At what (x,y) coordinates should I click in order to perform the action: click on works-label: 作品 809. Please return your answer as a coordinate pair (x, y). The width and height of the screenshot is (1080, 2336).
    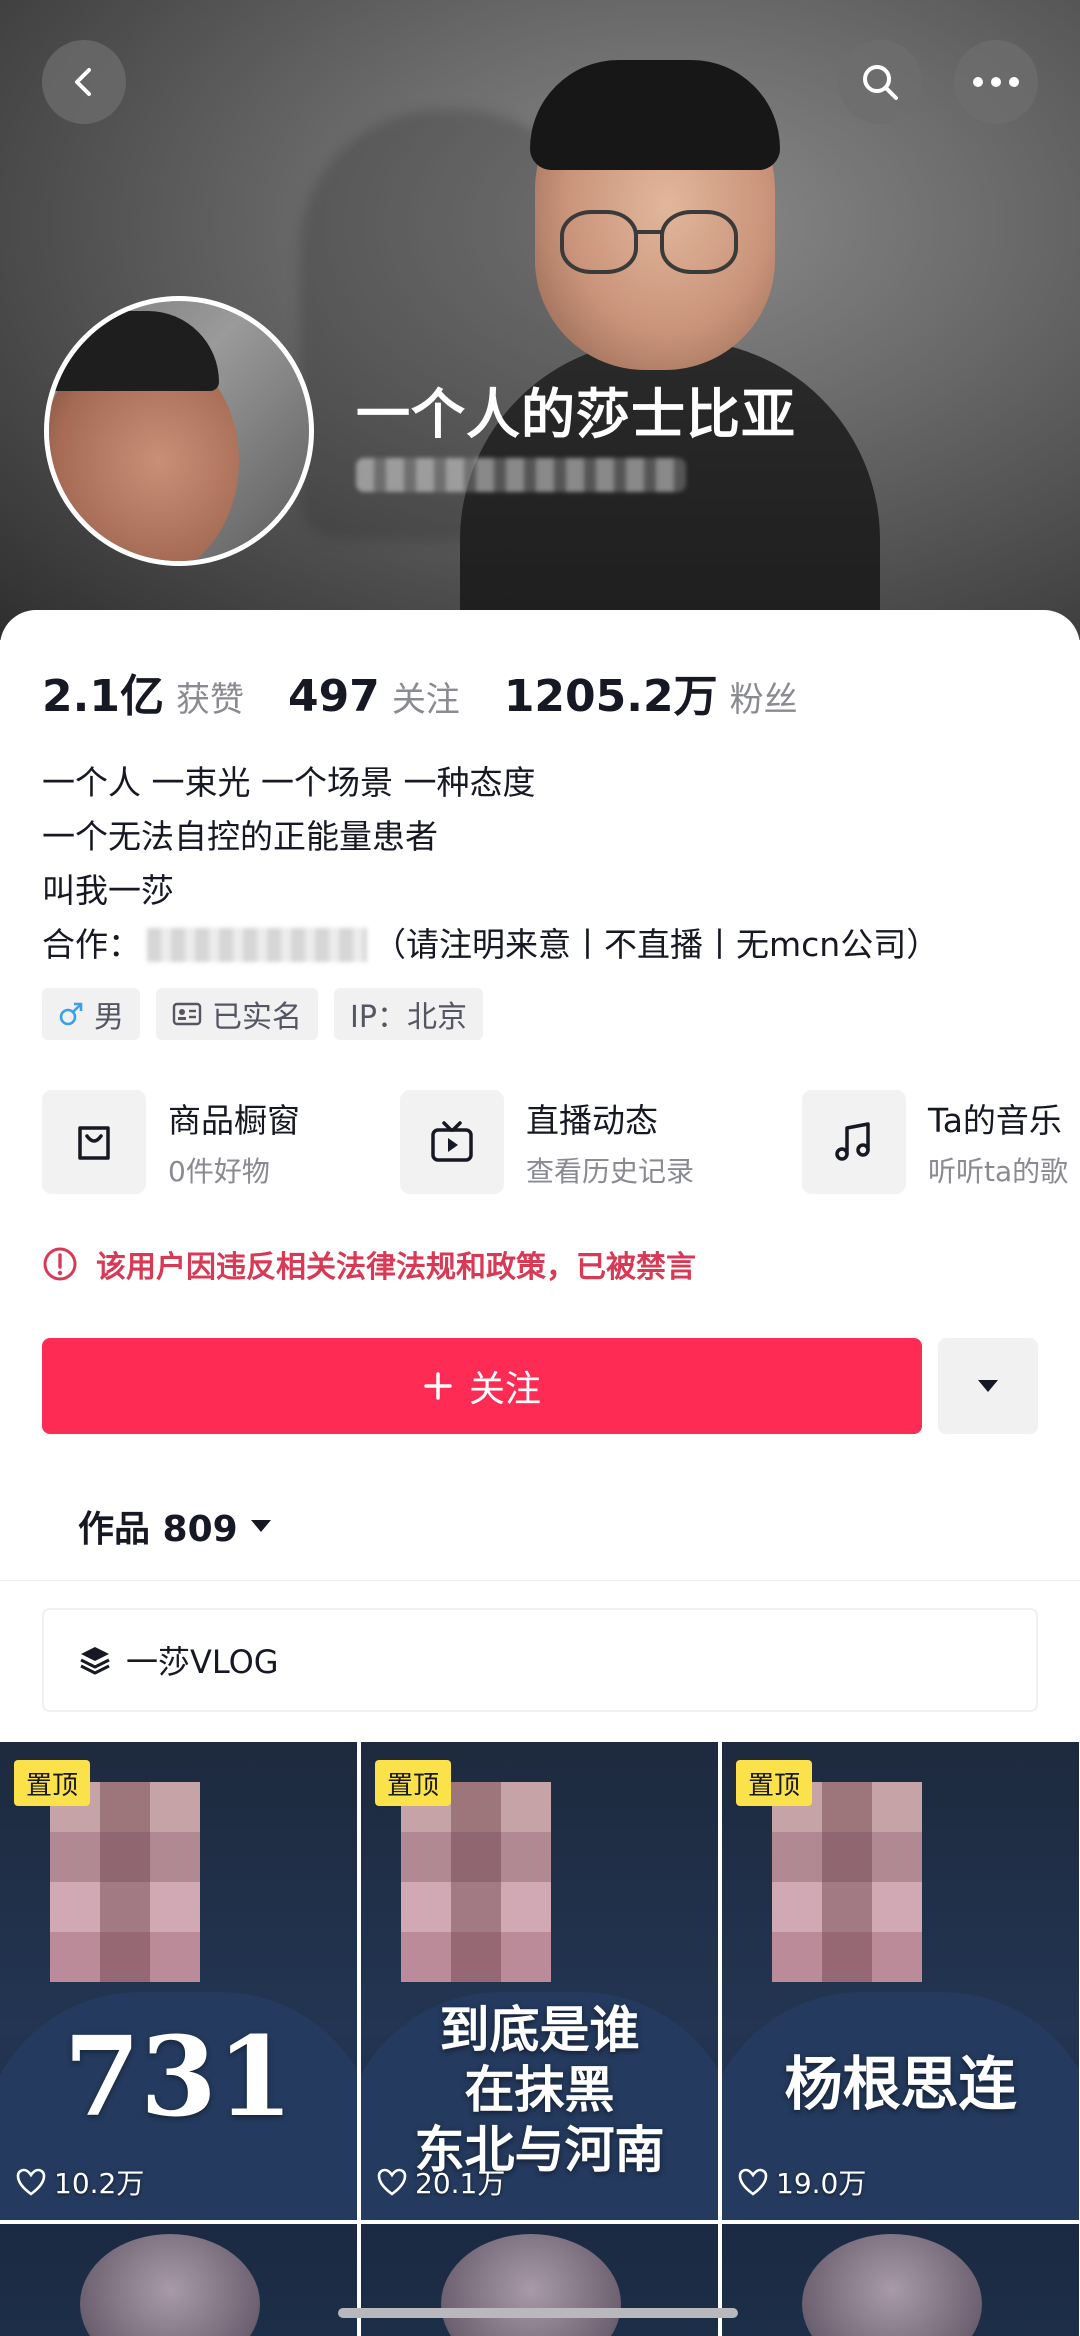
    Looking at the image, I should click on (158, 1529).